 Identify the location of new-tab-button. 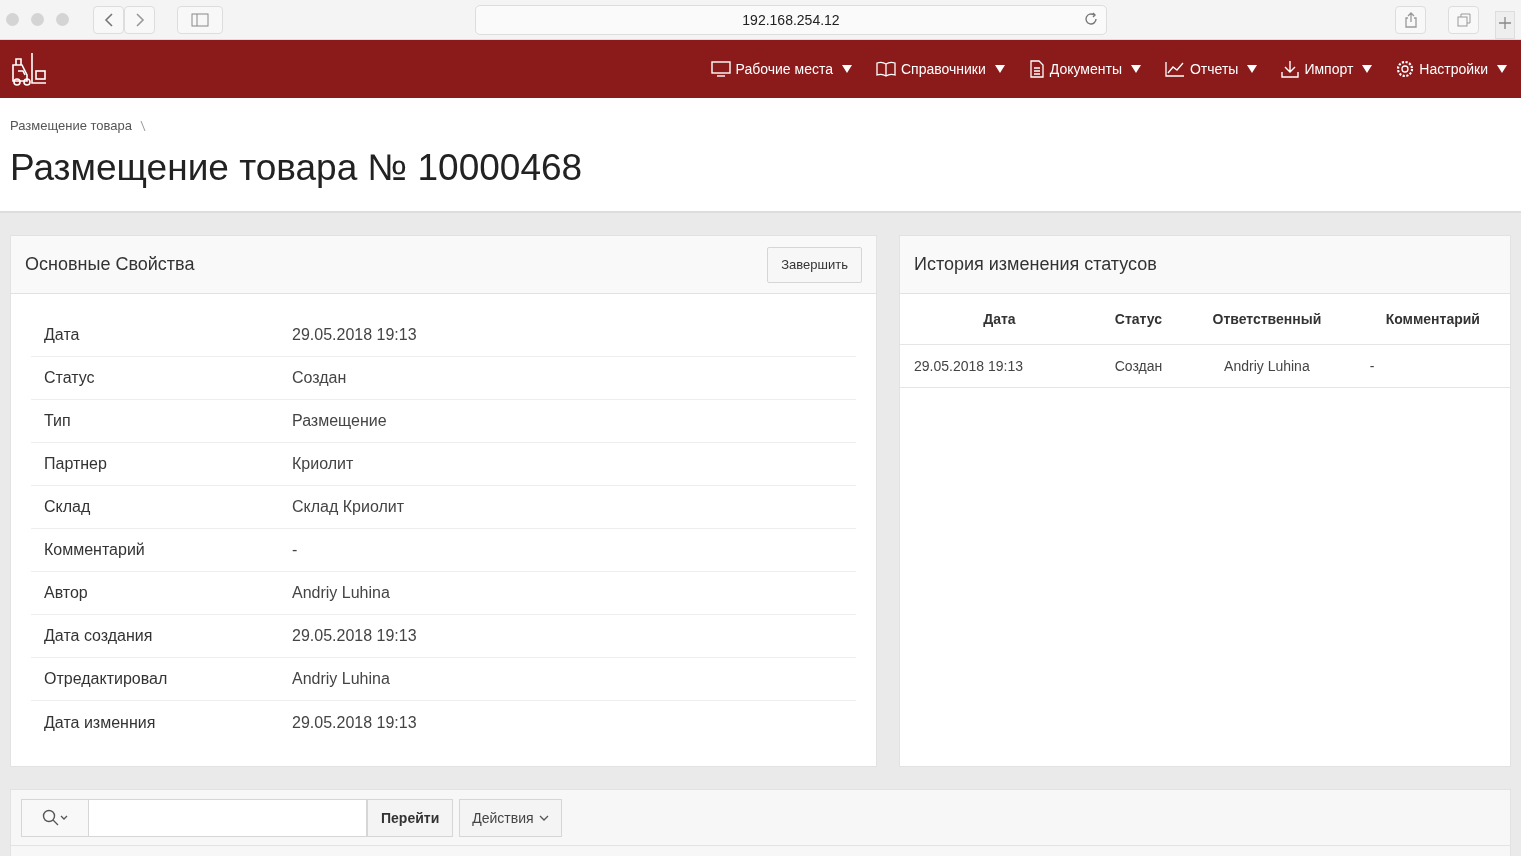
(1505, 24).